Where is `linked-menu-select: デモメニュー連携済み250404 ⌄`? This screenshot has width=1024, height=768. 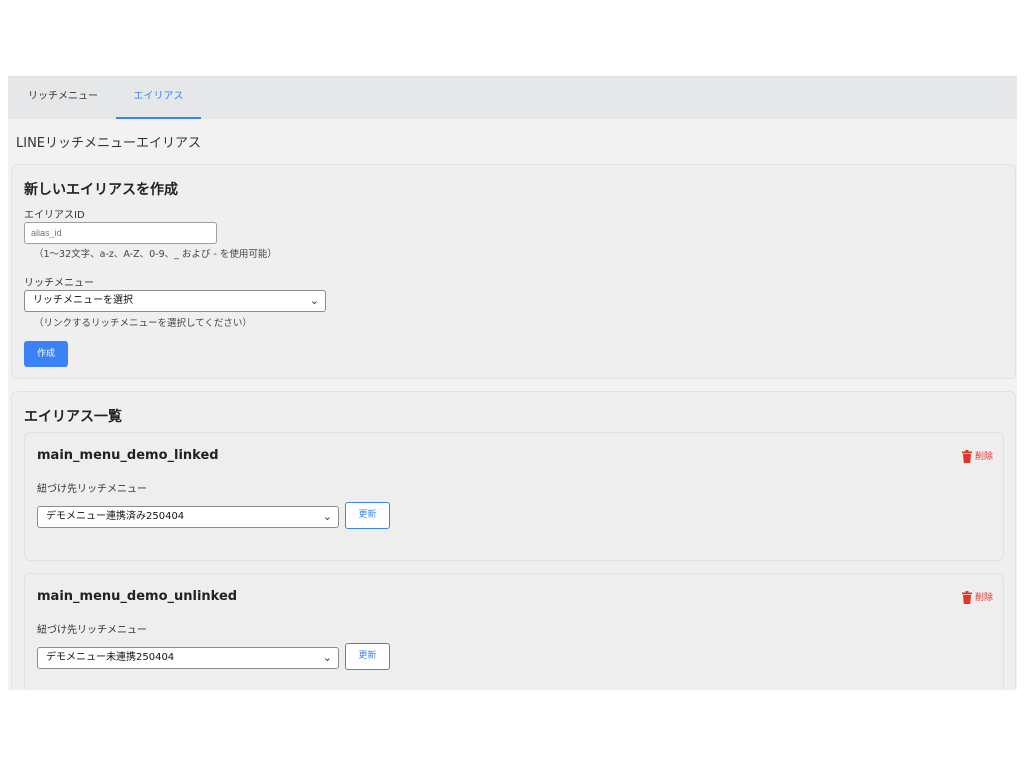
linked-menu-select: デモメニュー連携済み250404 ⌄ is located at coordinates (188, 517).